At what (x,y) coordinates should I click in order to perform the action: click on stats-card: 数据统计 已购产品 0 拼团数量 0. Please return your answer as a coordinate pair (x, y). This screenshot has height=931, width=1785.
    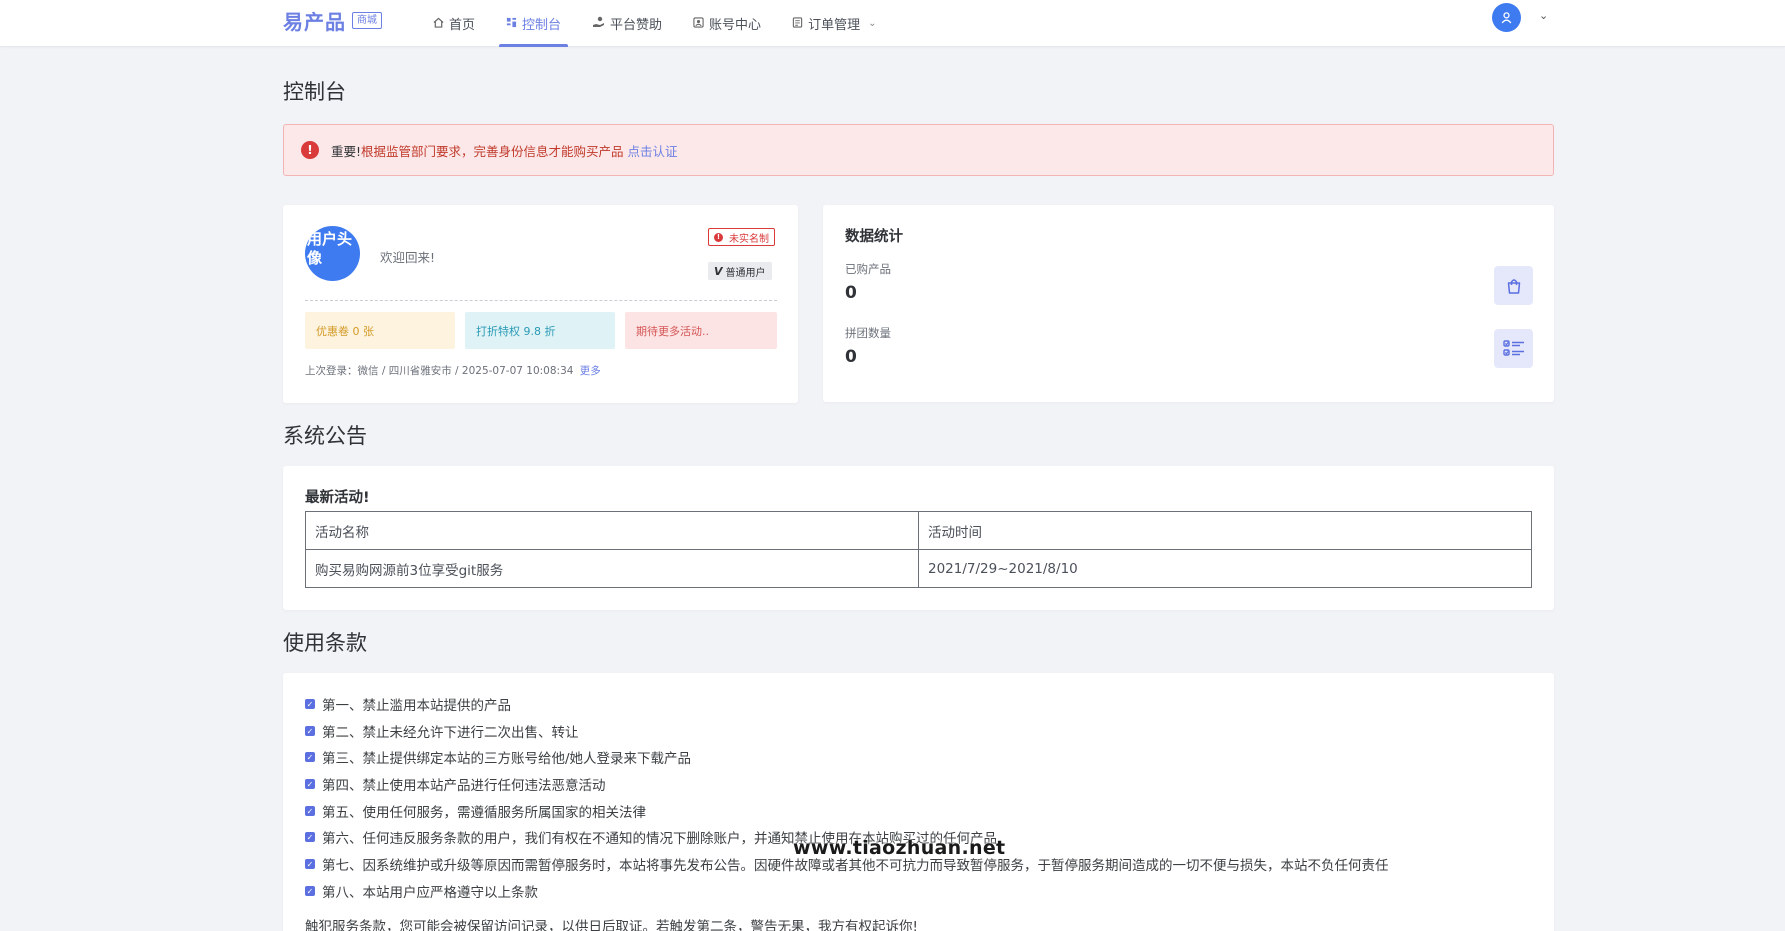
    Looking at the image, I should click on (1188, 303).